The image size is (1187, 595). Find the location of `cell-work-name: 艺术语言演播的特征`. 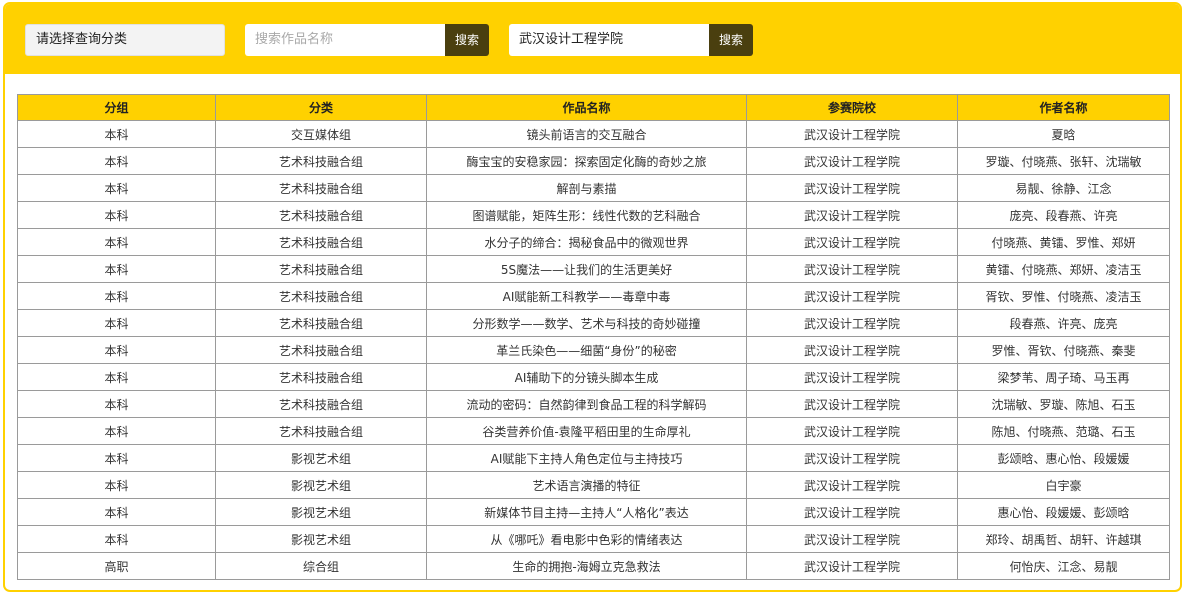

cell-work-name: 艺术语言演播的特征 is located at coordinates (586, 485).